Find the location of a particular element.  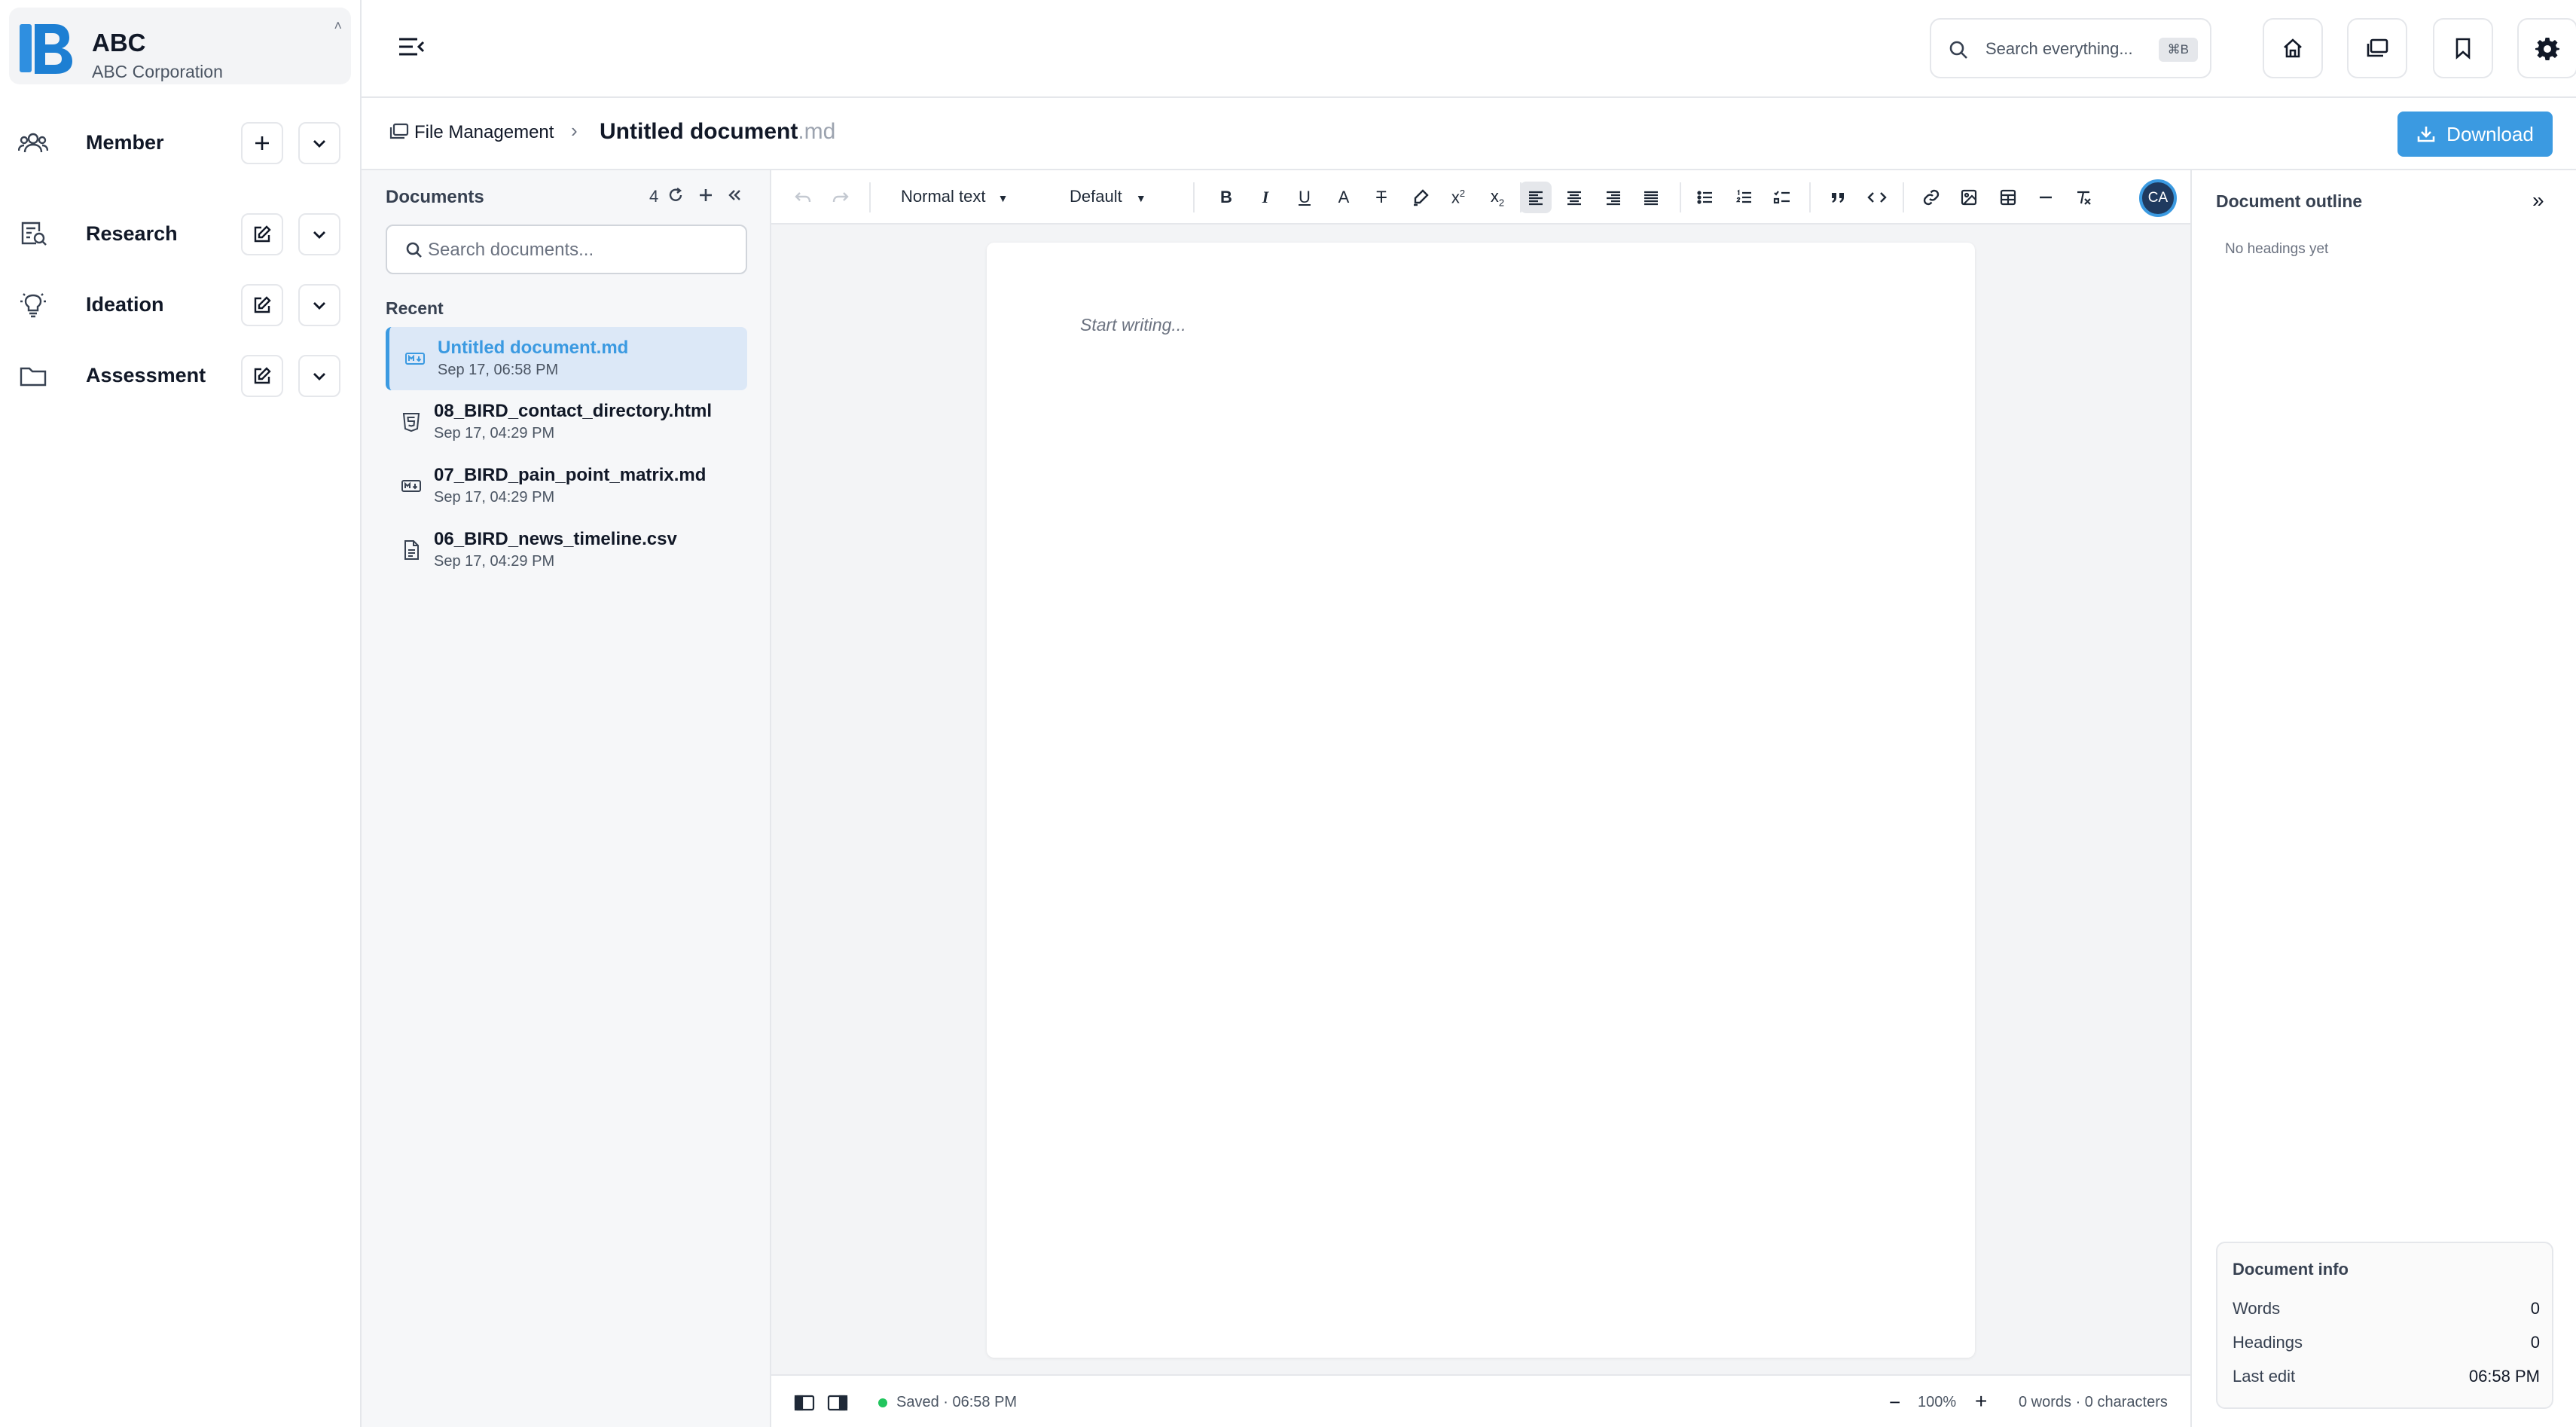

document-title-name: Untitled document is located at coordinates (699, 131).